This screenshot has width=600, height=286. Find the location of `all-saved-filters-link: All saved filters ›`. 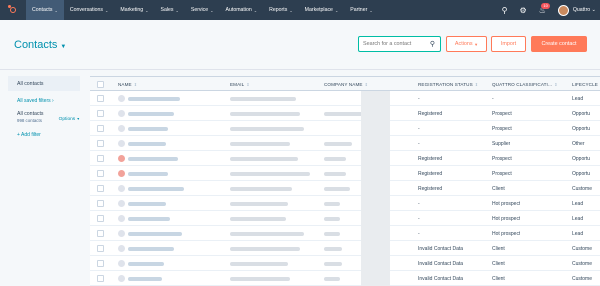

all-saved-filters-link: All saved filters › is located at coordinates (44, 101).